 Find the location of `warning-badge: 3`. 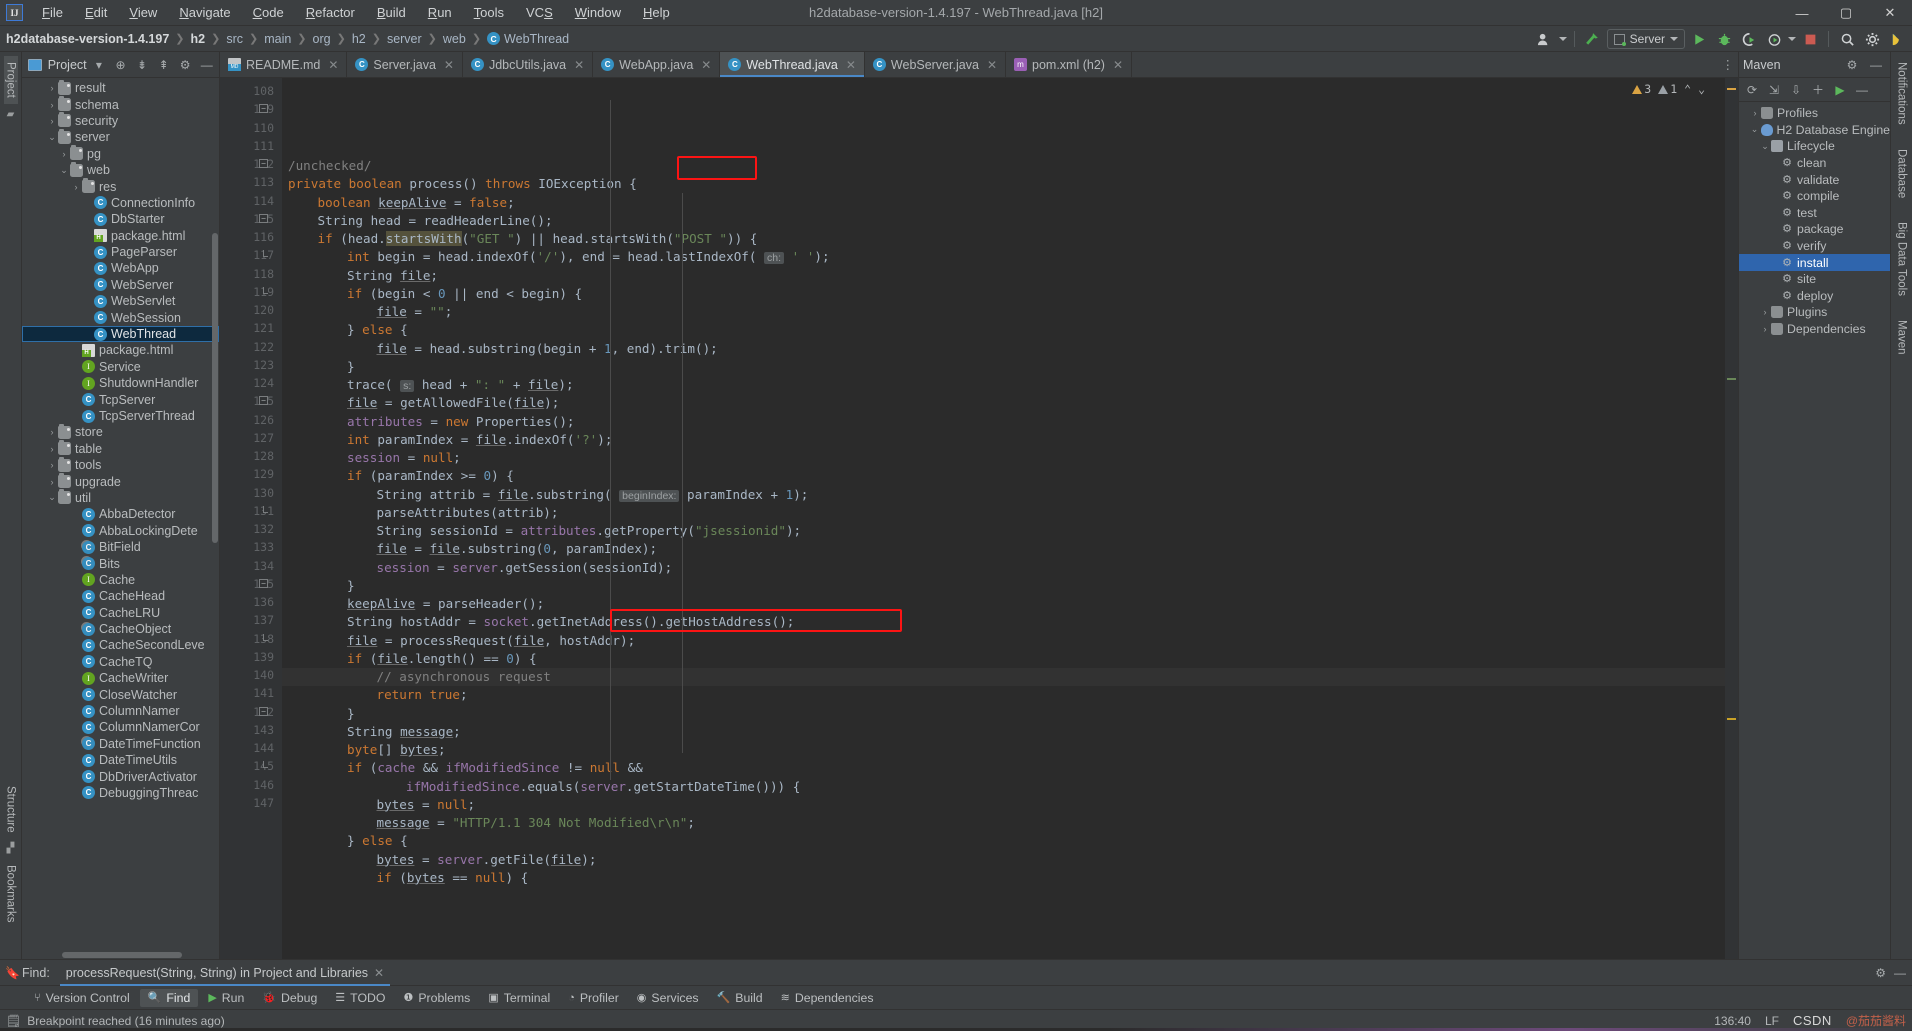

warning-badge: 3 is located at coordinates (1641, 89).